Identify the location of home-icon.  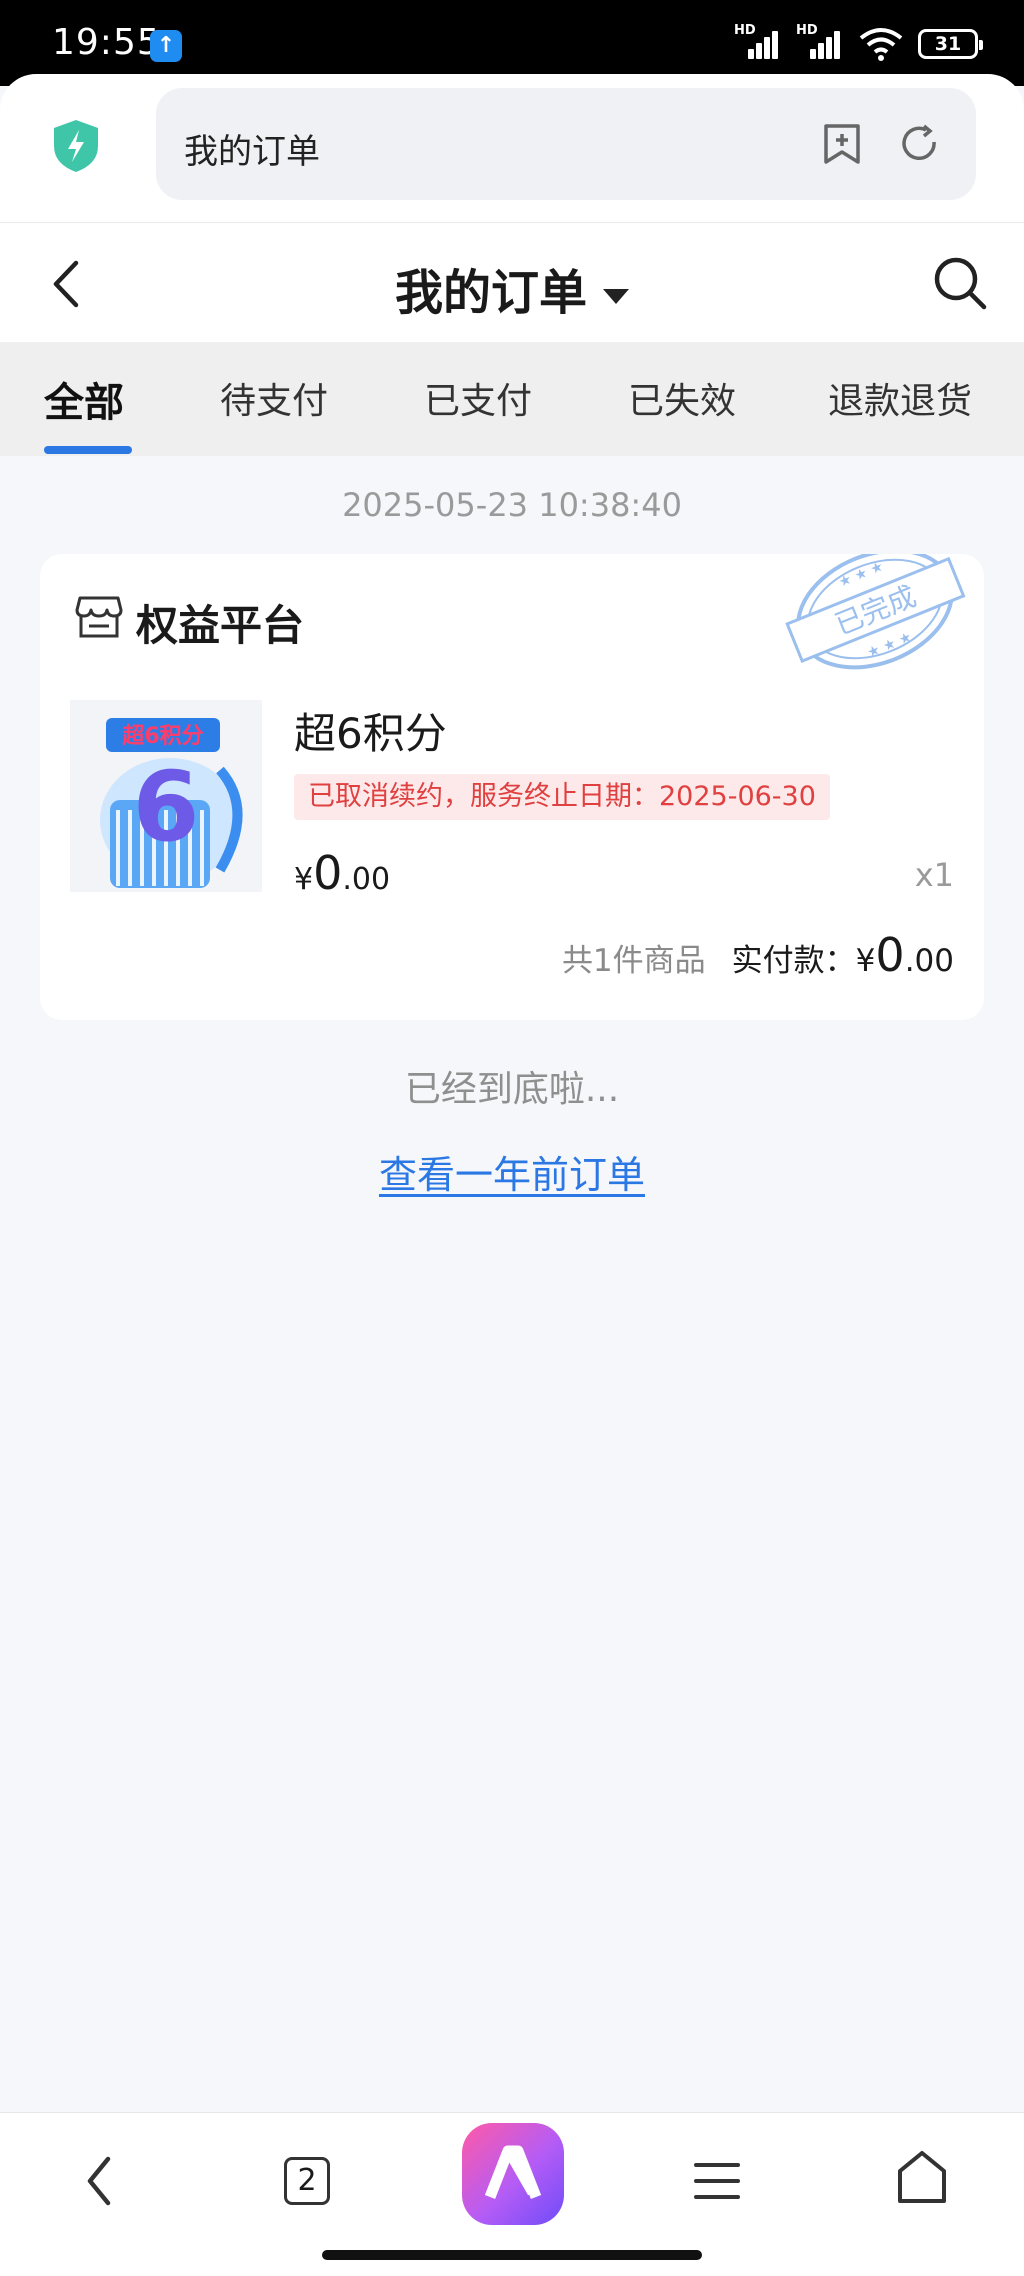
(922, 2177).